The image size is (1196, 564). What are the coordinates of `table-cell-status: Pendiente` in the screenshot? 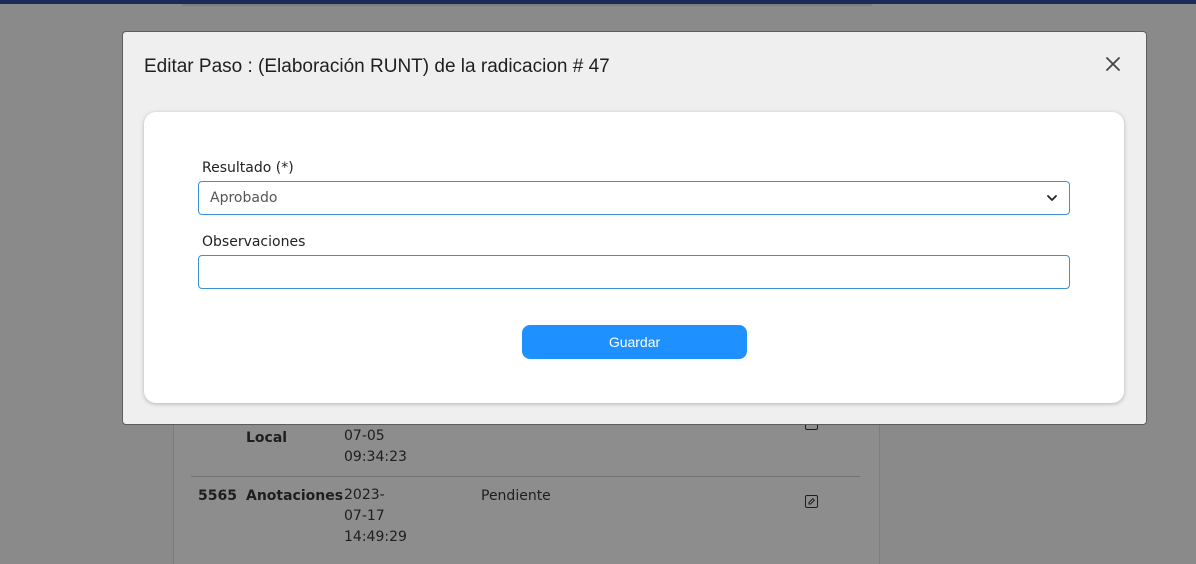 It's located at (516, 496).